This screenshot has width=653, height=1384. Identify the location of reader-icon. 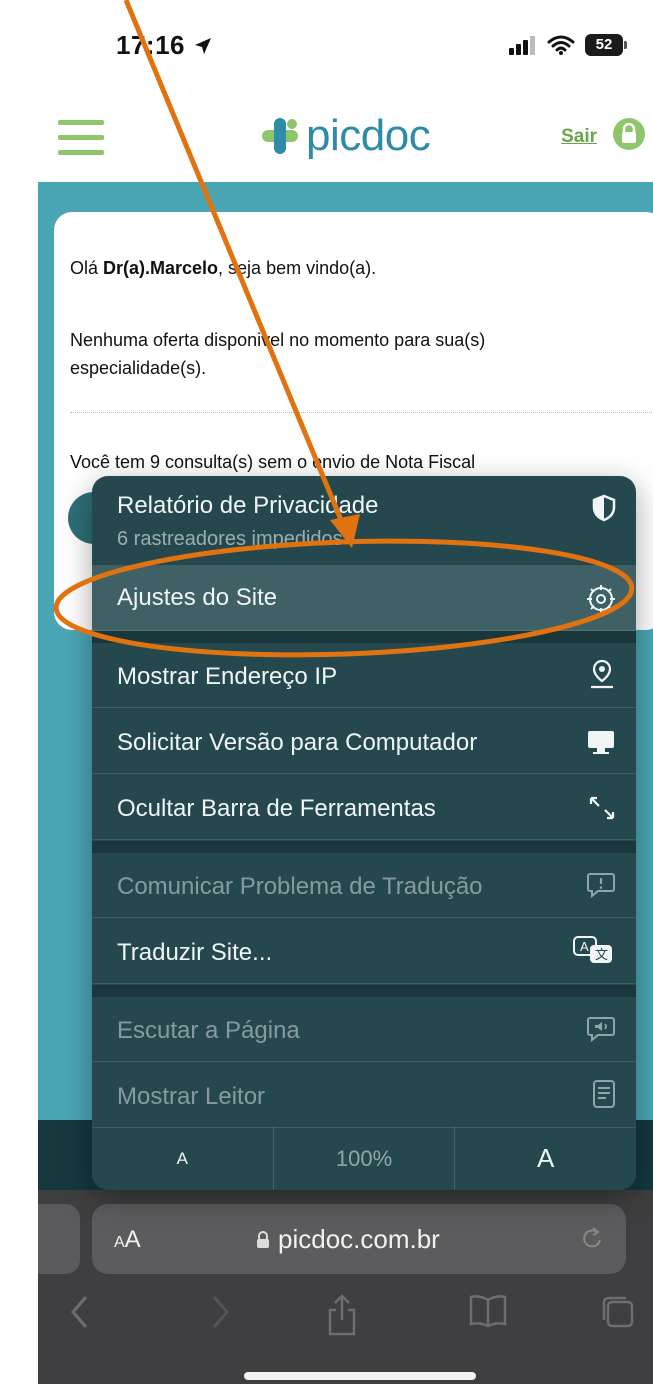
(604, 1094).